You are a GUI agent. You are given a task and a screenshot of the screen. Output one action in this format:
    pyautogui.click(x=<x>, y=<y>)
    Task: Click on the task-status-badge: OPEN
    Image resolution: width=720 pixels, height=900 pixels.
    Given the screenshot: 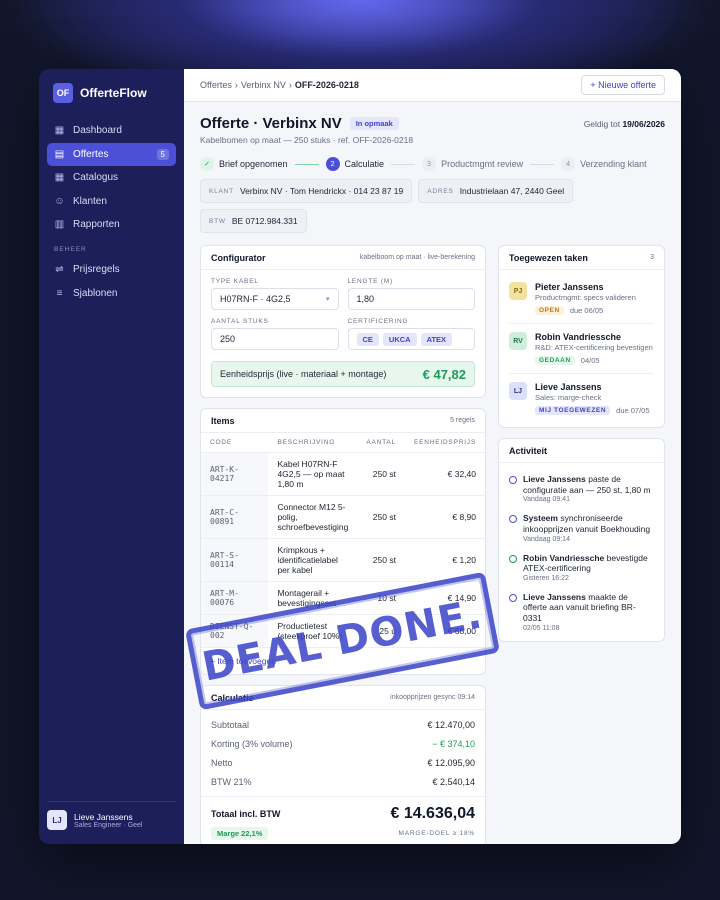 What is the action you would take?
    pyautogui.click(x=549, y=310)
    